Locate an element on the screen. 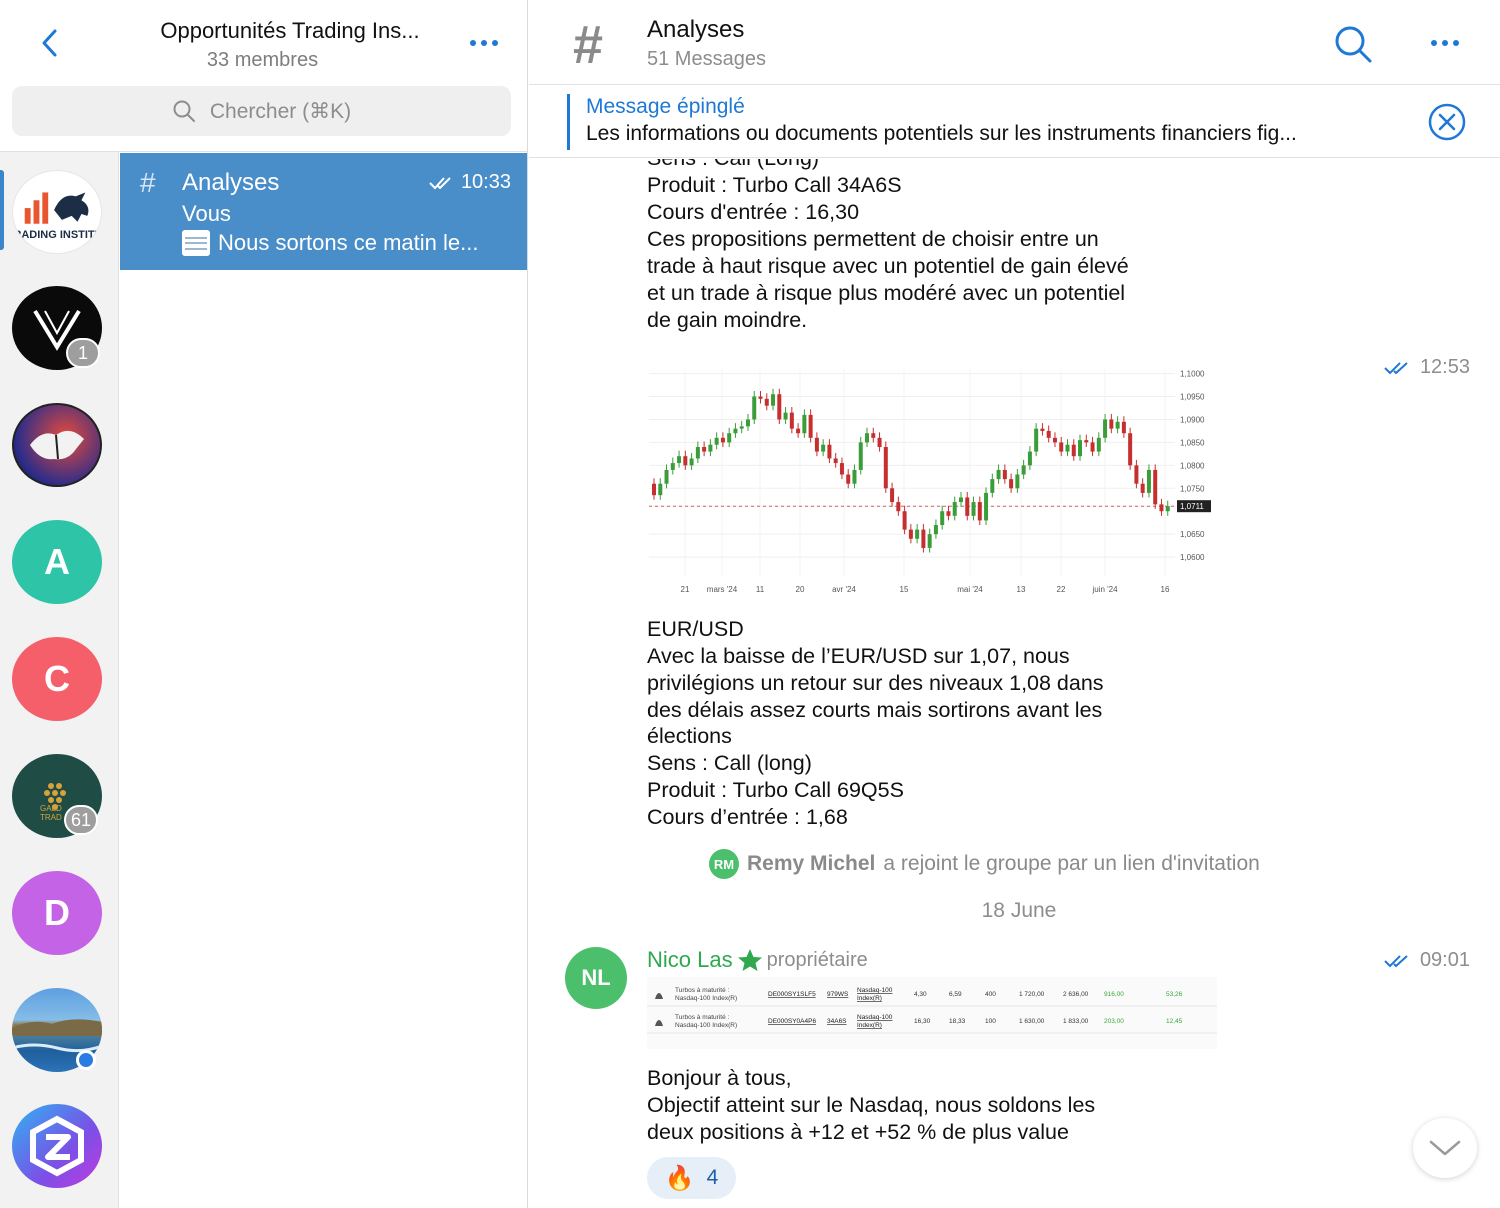  system-user-name: Remy Michel is located at coordinates (811, 864).